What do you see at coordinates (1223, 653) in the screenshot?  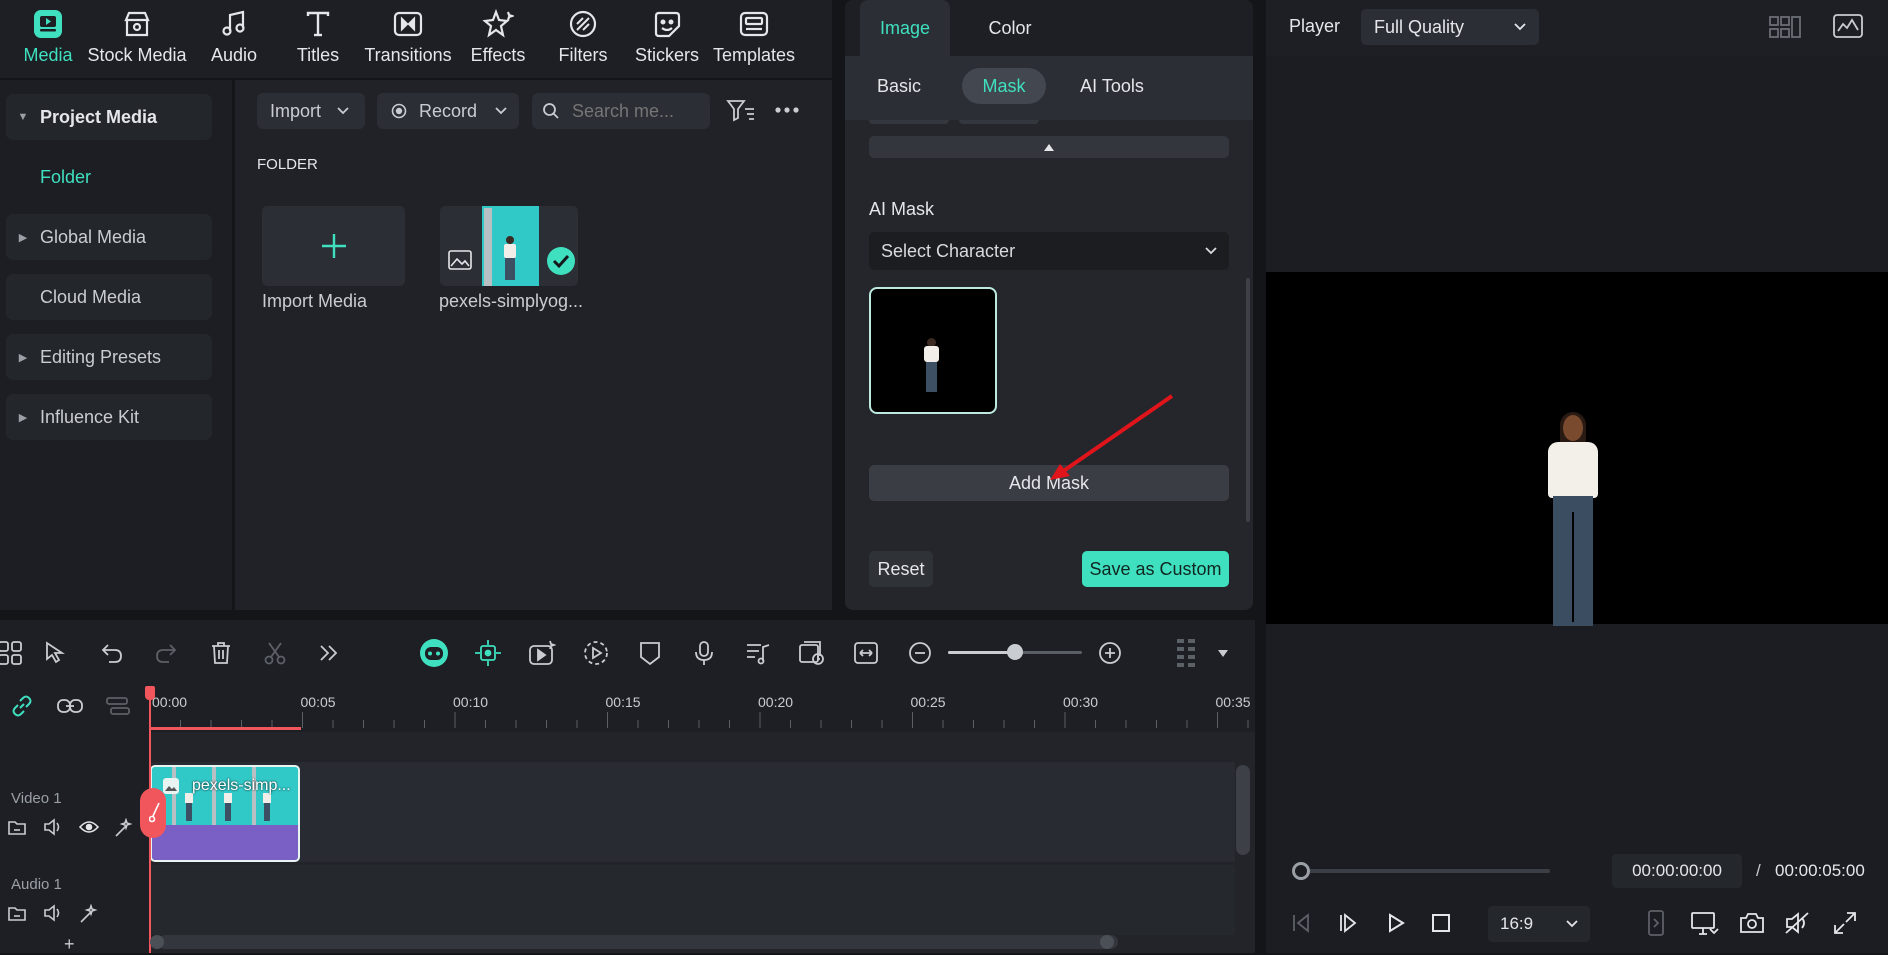 I see `caret-down-icon` at bounding box center [1223, 653].